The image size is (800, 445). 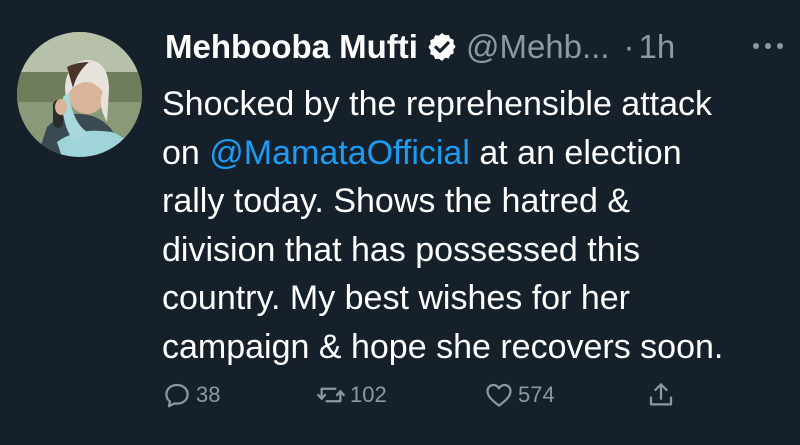 What do you see at coordinates (422, 400) in the screenshot?
I see `tweet-actions: 38 102 574` at bounding box center [422, 400].